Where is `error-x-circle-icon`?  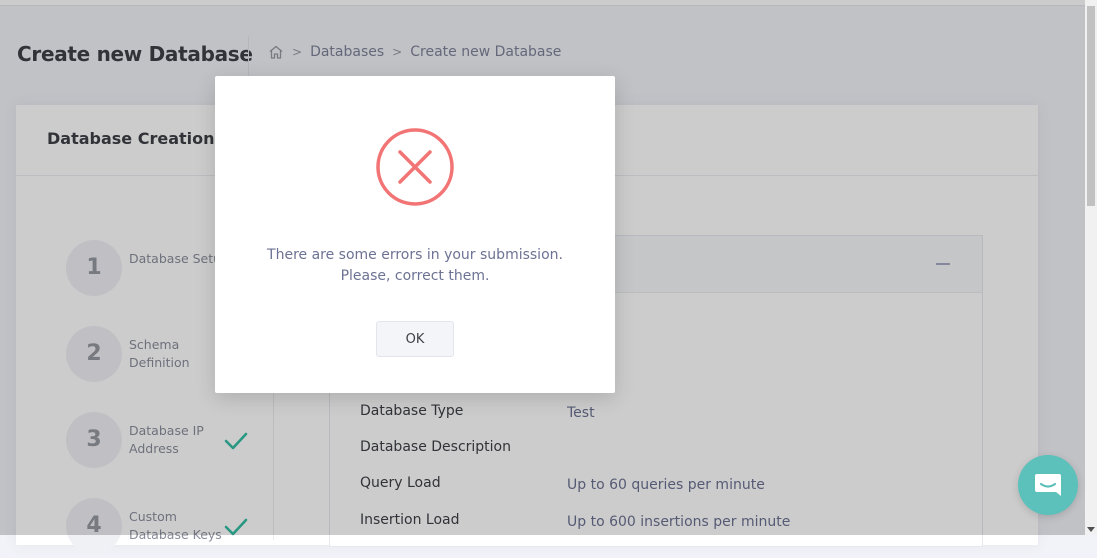
error-x-circle-icon is located at coordinates (415, 167).